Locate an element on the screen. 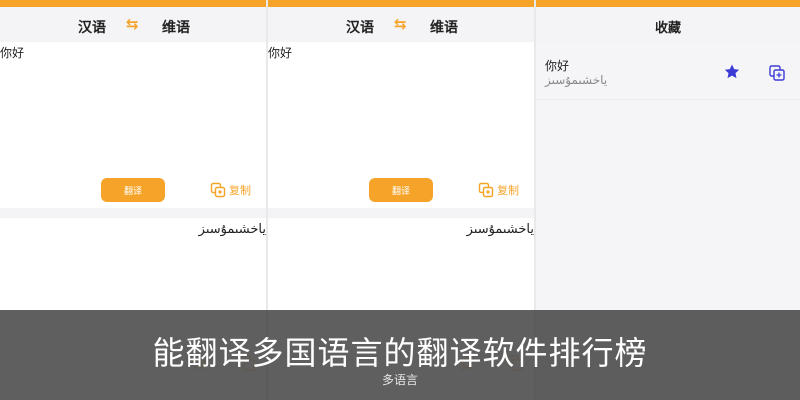 This screenshot has height=400, width=800. caption-subtitle: 多语言 is located at coordinates (399, 380).